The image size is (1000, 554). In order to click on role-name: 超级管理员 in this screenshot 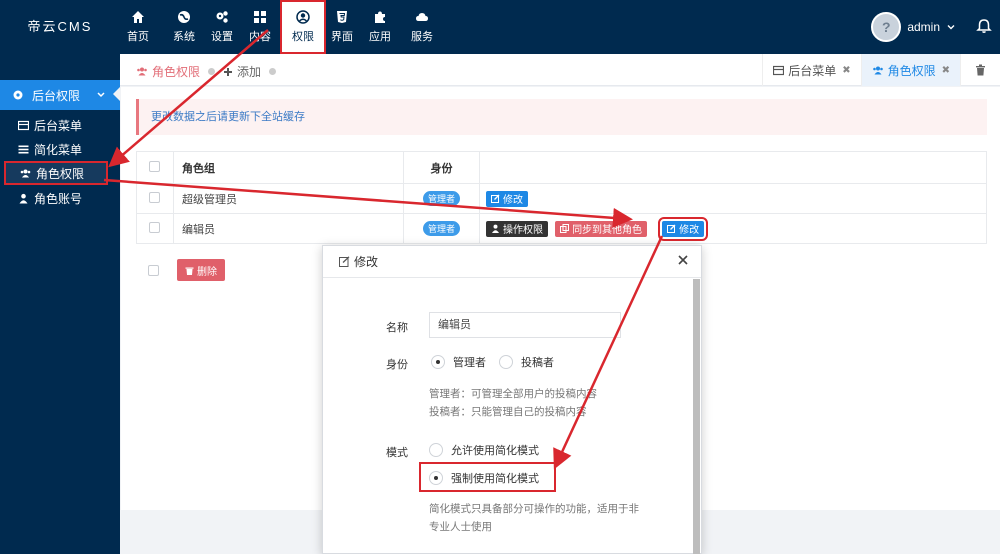, I will do `click(288, 198)`.